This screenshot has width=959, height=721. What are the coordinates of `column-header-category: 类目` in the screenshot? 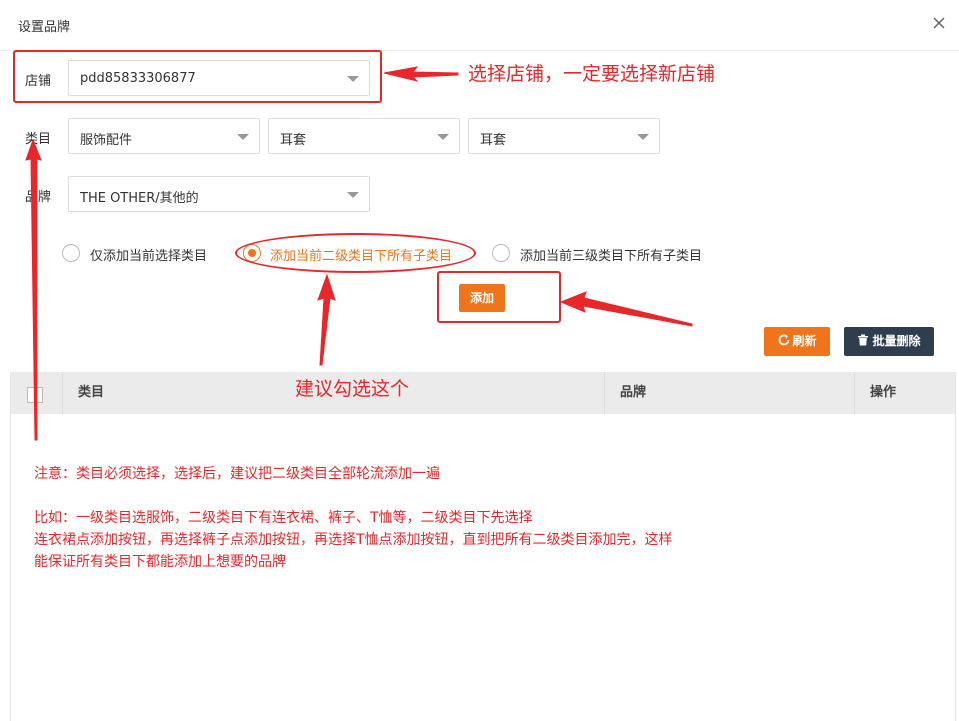 It's located at (91, 393).